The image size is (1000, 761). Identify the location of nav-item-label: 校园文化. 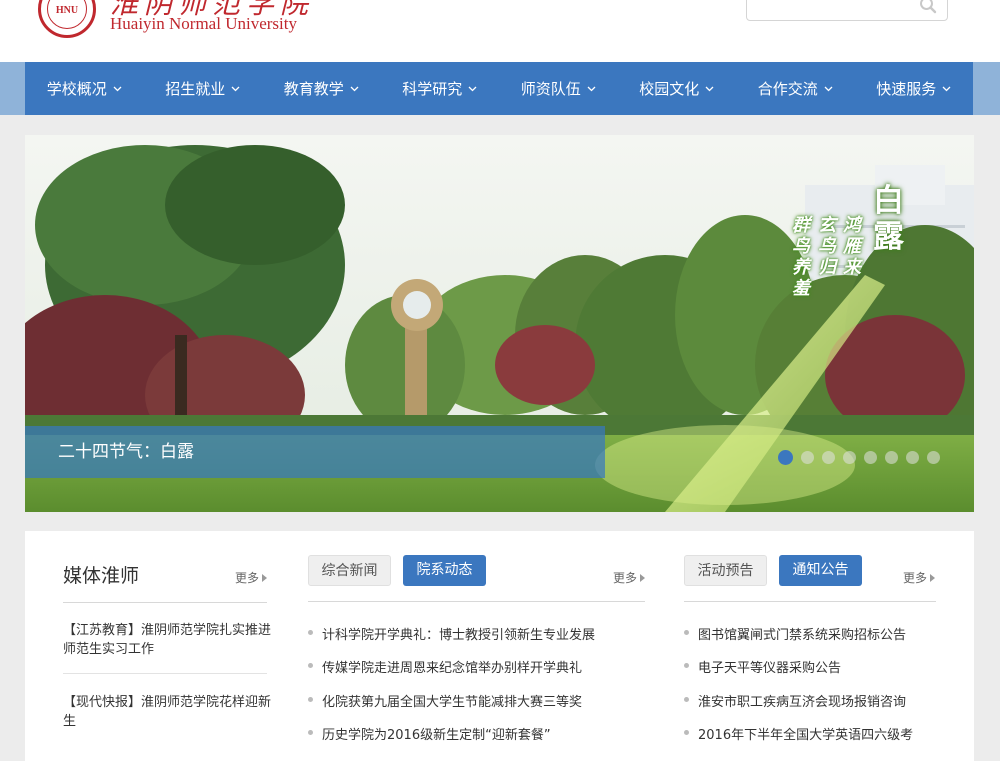
(669, 89).